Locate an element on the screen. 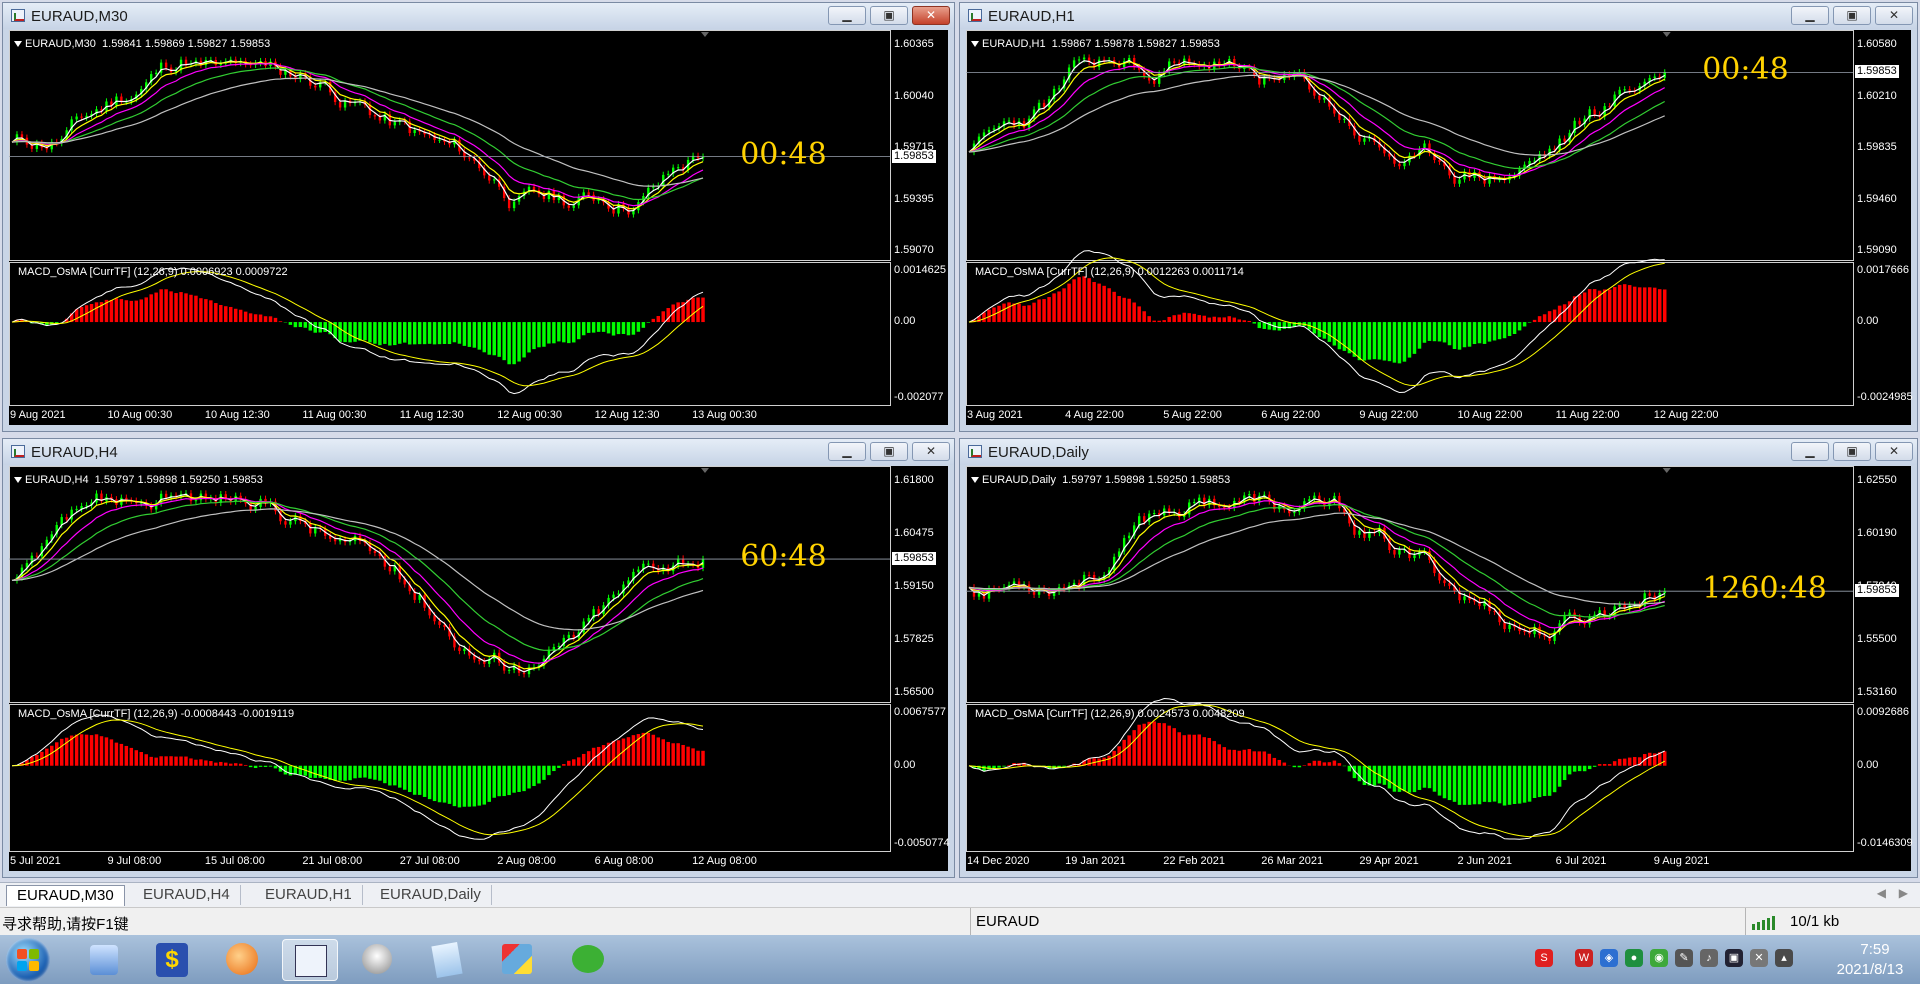 The image size is (1920, 984). window-titlebar: EURAUD,M30 ▁ ▣ ✕ is located at coordinates (478, 16).